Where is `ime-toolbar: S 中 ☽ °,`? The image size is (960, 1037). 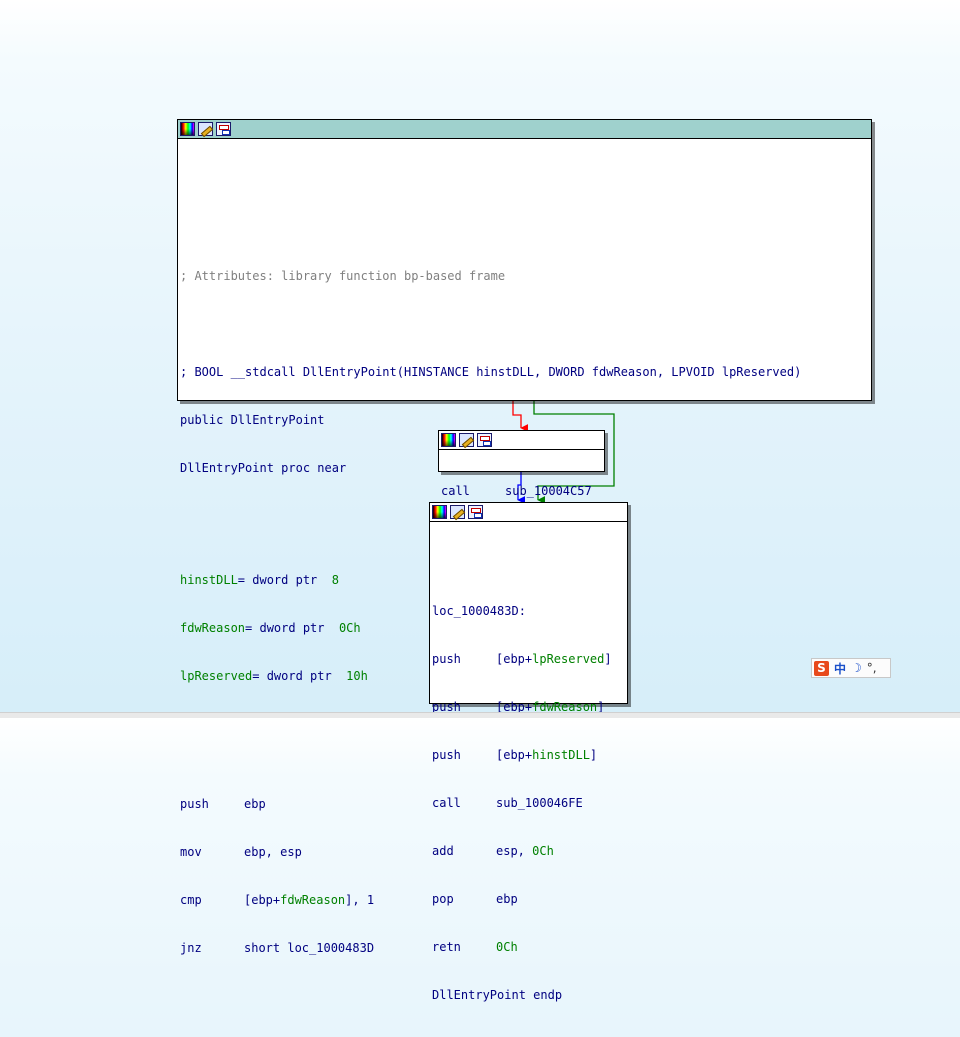 ime-toolbar: S 中 ☽ °, is located at coordinates (851, 668).